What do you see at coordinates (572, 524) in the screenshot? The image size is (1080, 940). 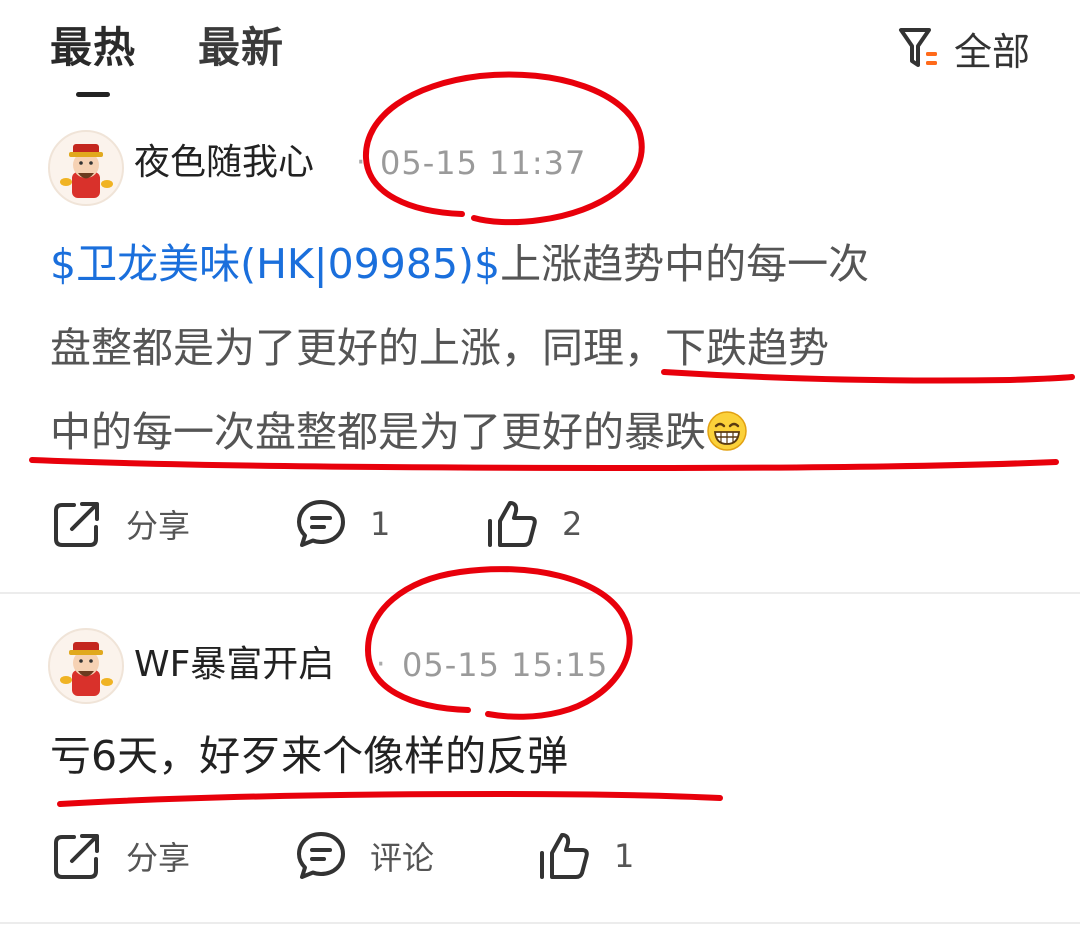 I see `like-count: 2` at bounding box center [572, 524].